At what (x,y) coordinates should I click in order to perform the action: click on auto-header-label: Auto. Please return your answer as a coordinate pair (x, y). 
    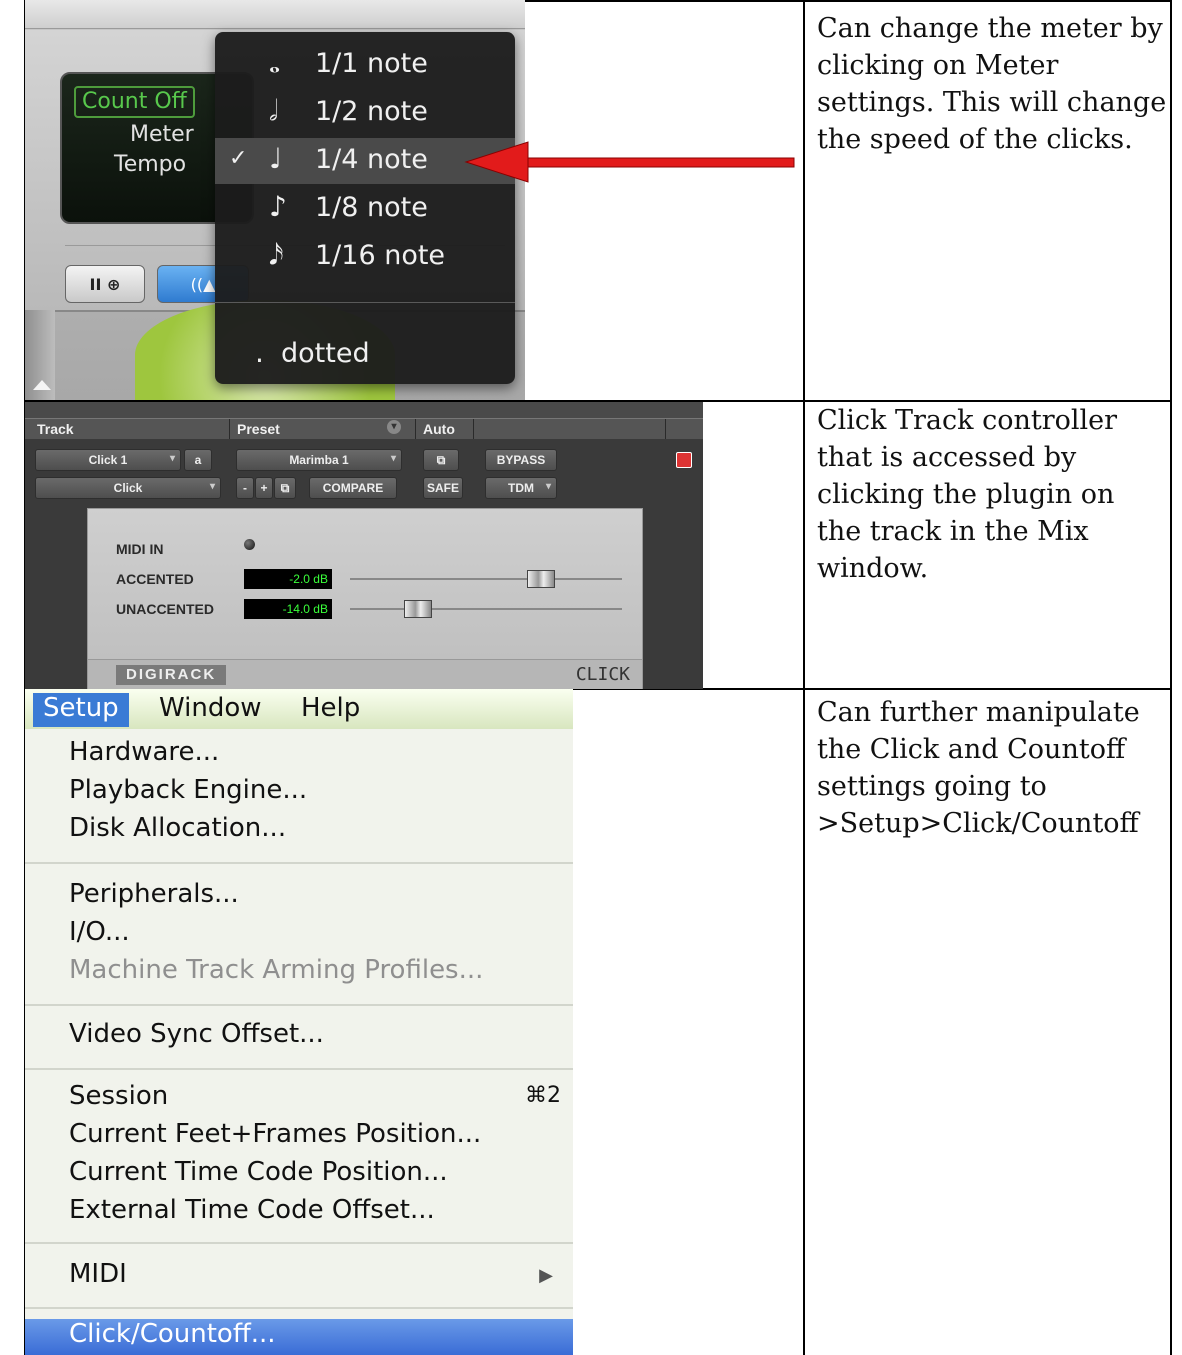
    Looking at the image, I should click on (439, 429).